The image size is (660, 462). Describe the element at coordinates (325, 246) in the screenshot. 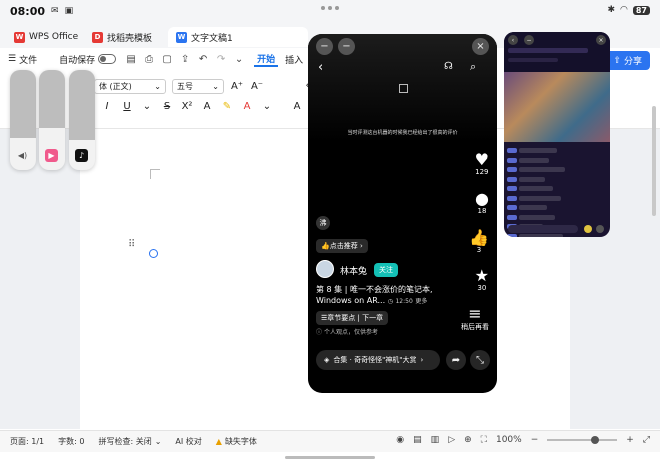

I see `thumbs-up-icon: 👍` at that location.